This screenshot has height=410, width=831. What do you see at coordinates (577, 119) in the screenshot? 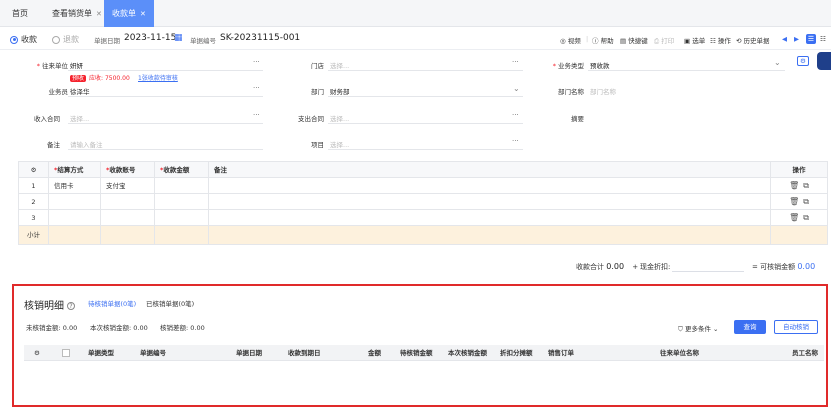
I see `summary-label: 摘要` at bounding box center [577, 119].